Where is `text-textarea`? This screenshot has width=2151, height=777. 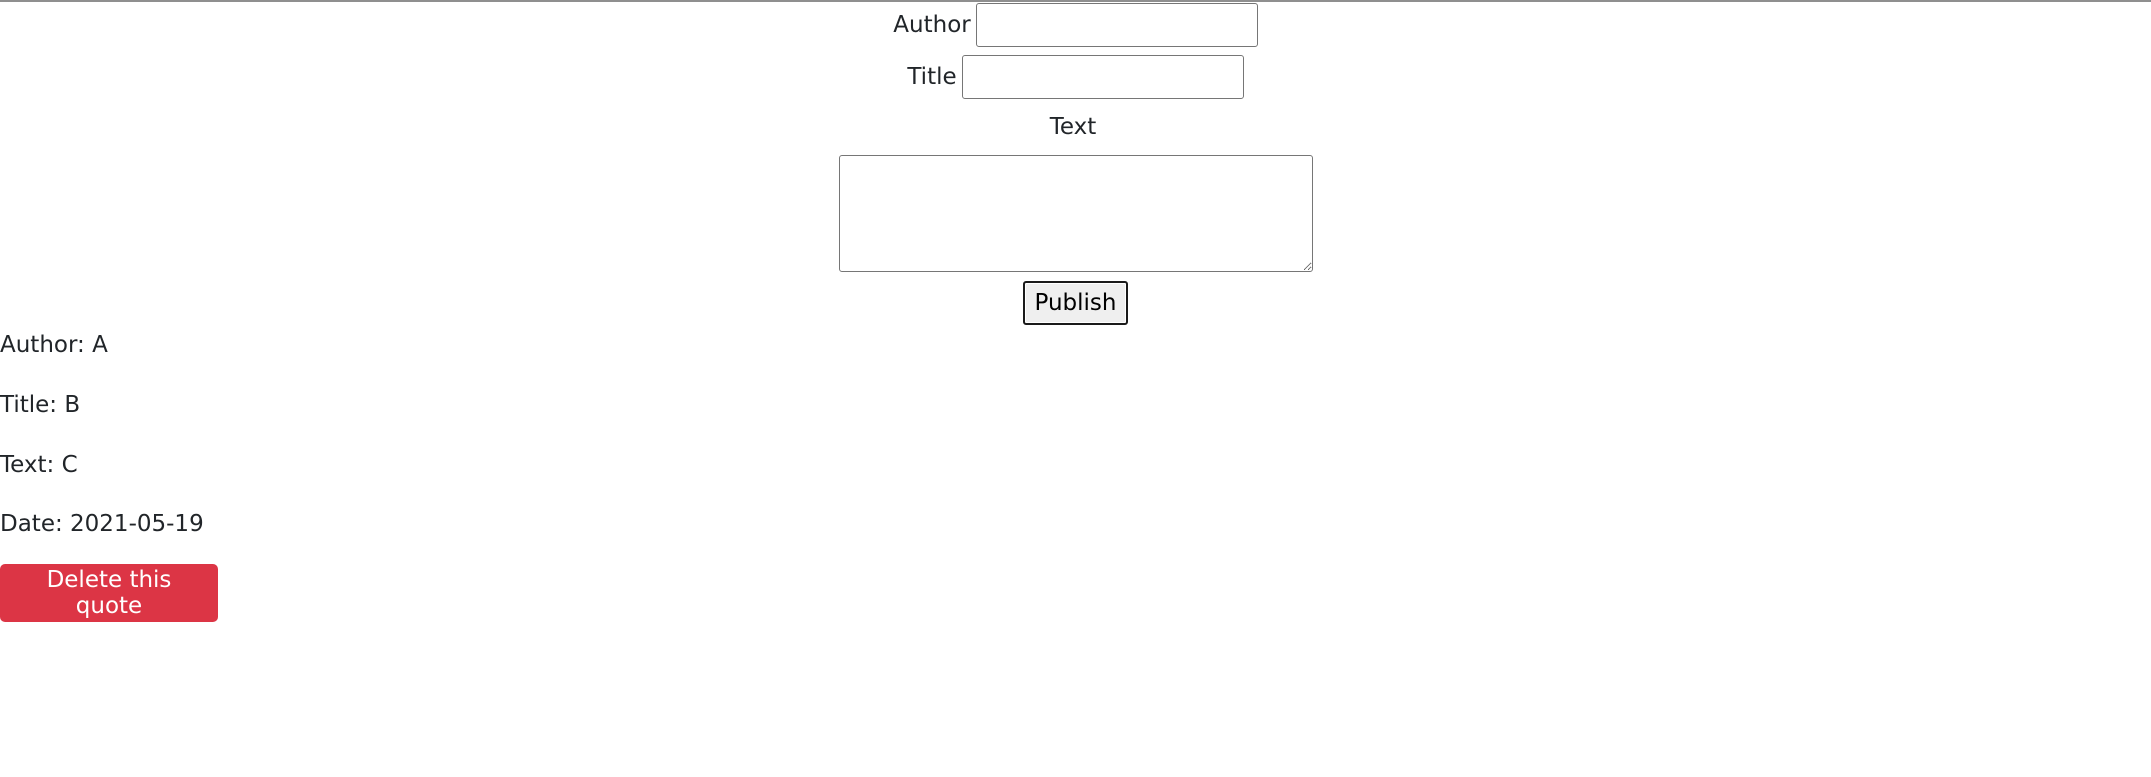
text-textarea is located at coordinates (1075, 213).